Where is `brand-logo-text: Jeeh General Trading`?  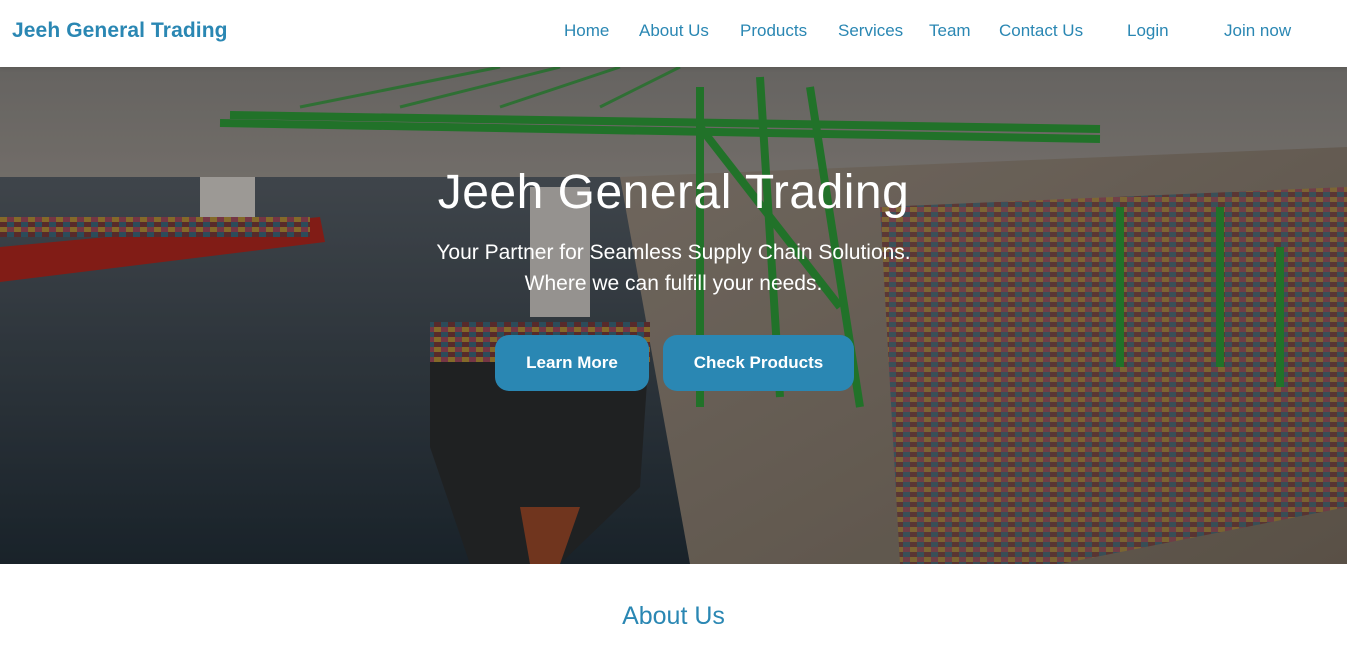
brand-logo-text: Jeeh General Trading is located at coordinates (120, 31).